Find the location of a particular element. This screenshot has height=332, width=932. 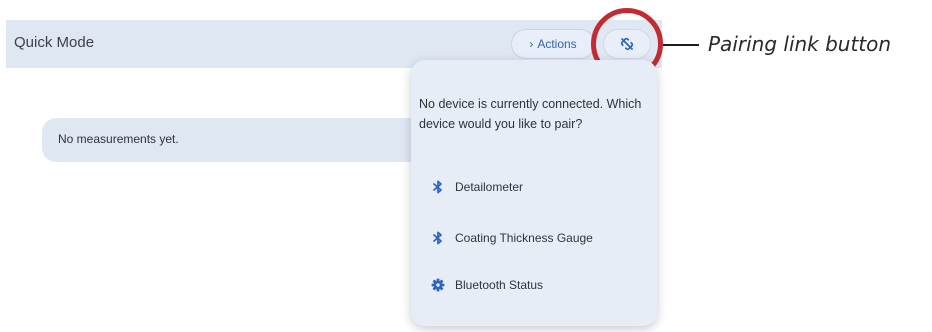

link-off-icon is located at coordinates (627, 44).